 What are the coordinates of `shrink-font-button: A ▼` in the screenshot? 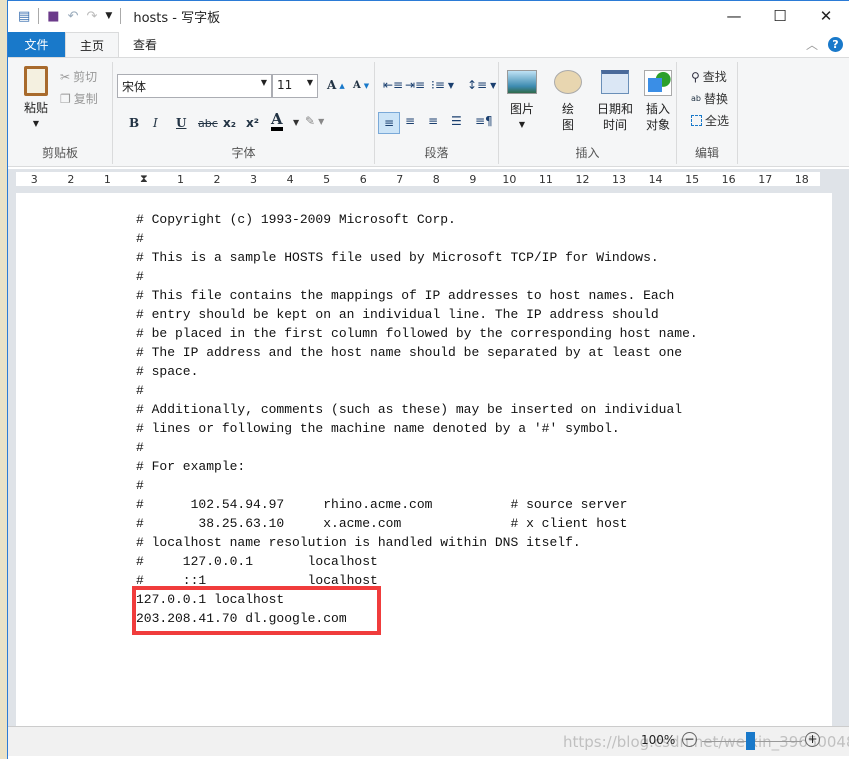 It's located at (361, 85).